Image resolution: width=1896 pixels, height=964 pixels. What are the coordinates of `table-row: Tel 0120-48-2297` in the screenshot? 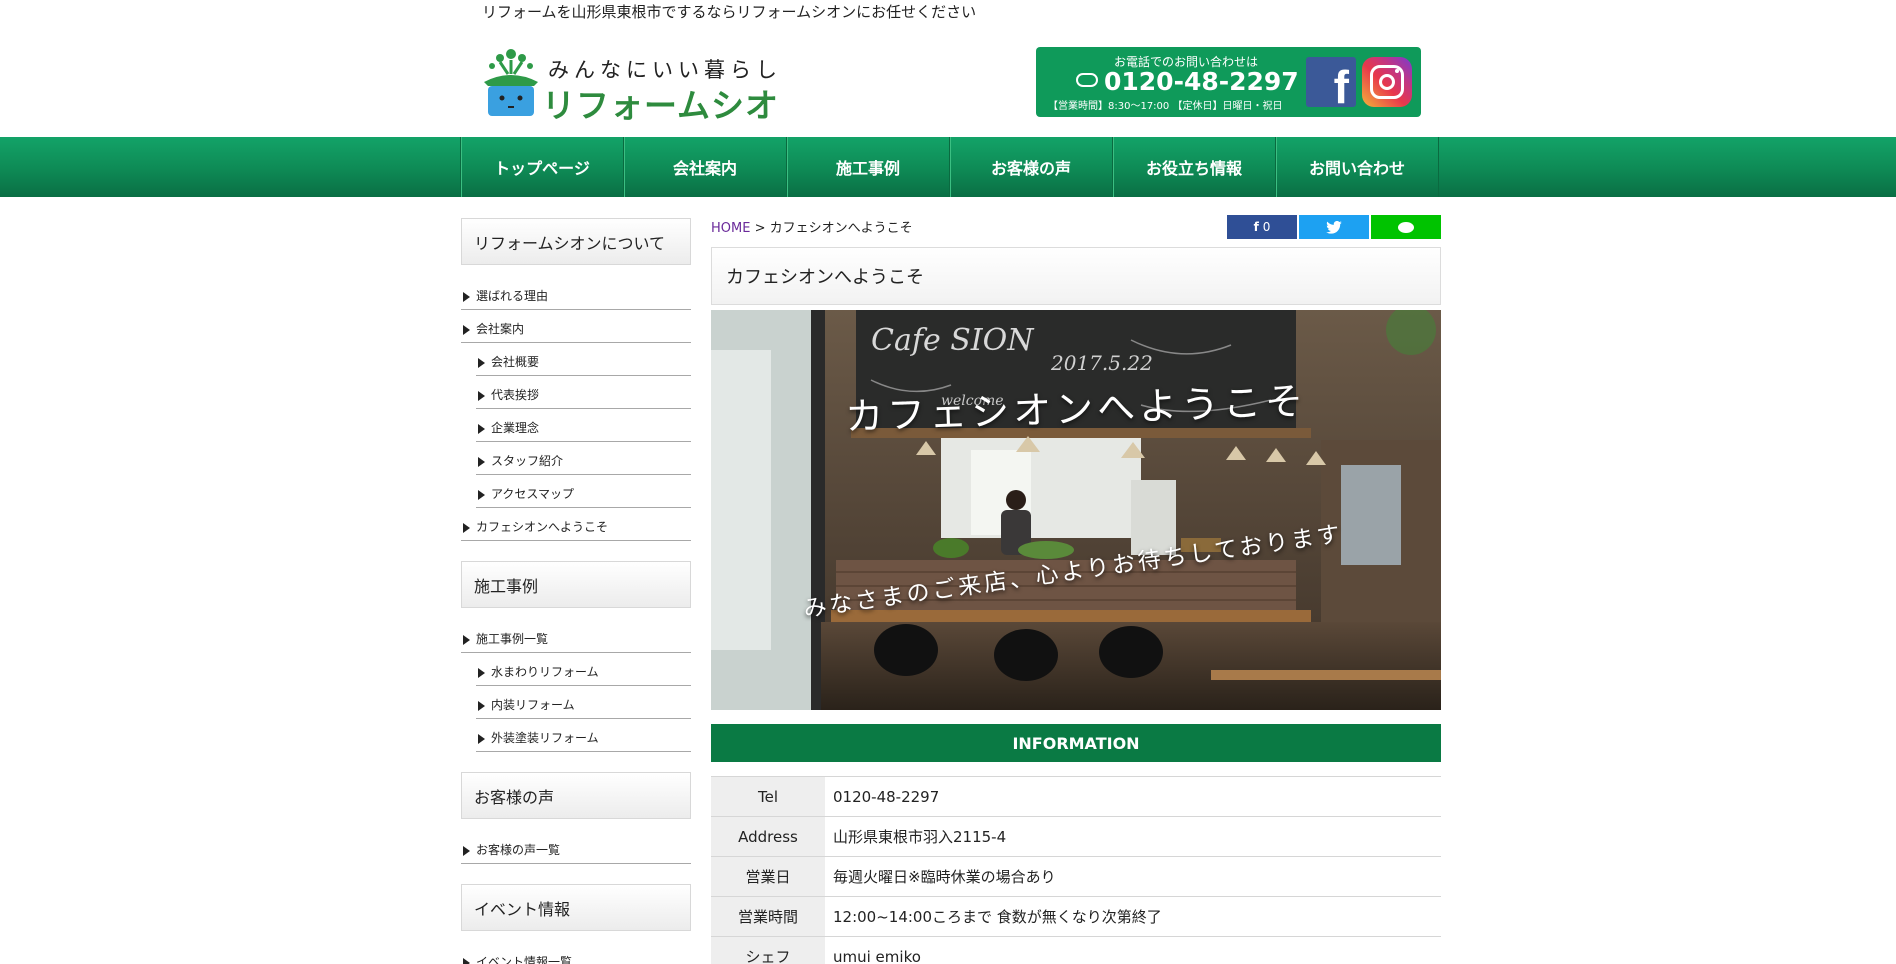 It's located at (1076, 796).